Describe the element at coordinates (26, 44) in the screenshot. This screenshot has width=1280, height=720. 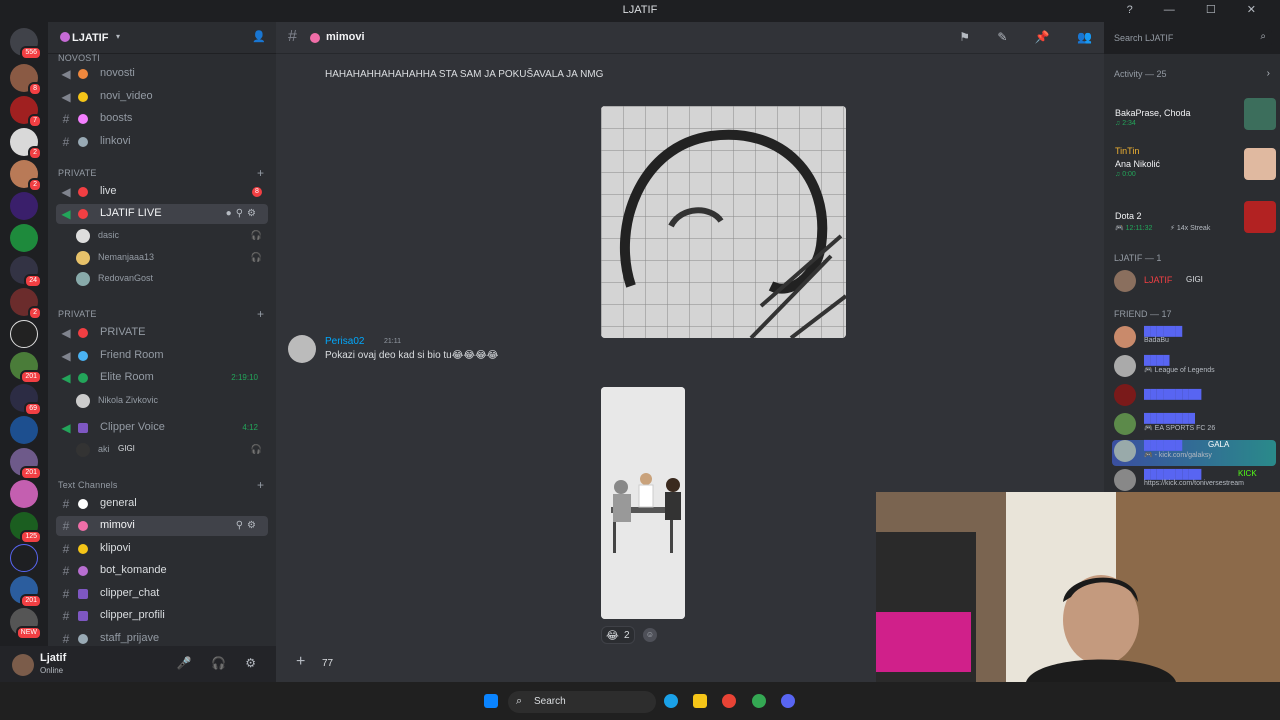
I see `direct-messages-icon: 556` at that location.